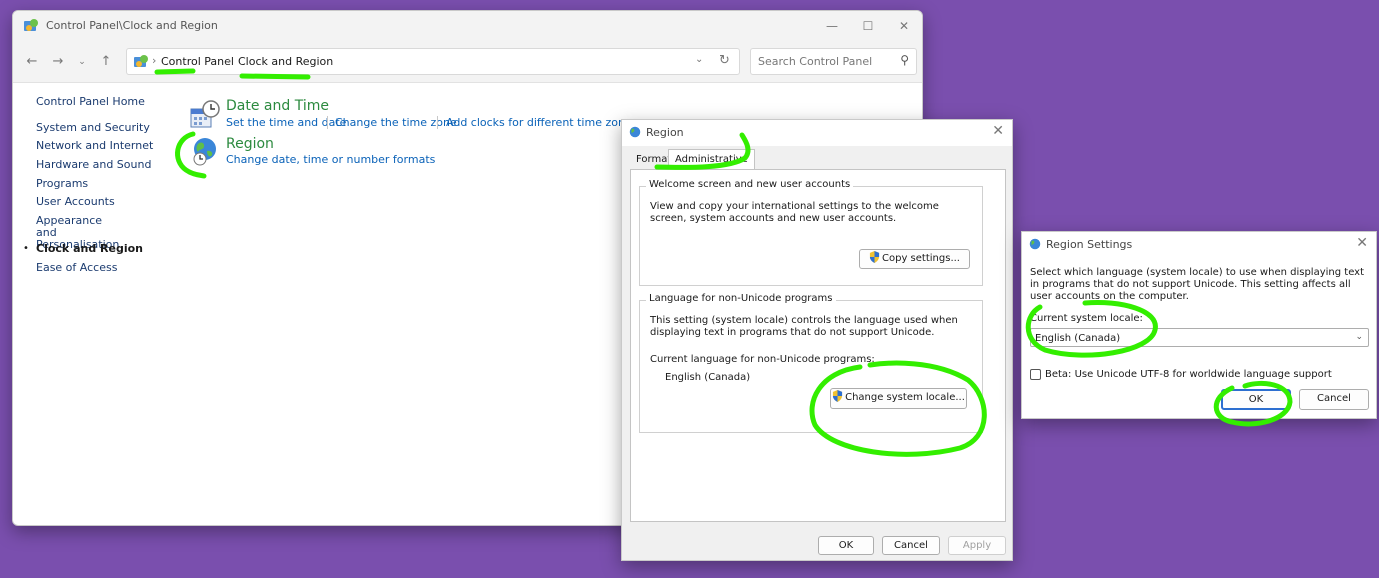 The image size is (1379, 578). What do you see at coordinates (94, 146) in the screenshot?
I see `sidebar-item-network-and-internet: Network and Internet` at bounding box center [94, 146].